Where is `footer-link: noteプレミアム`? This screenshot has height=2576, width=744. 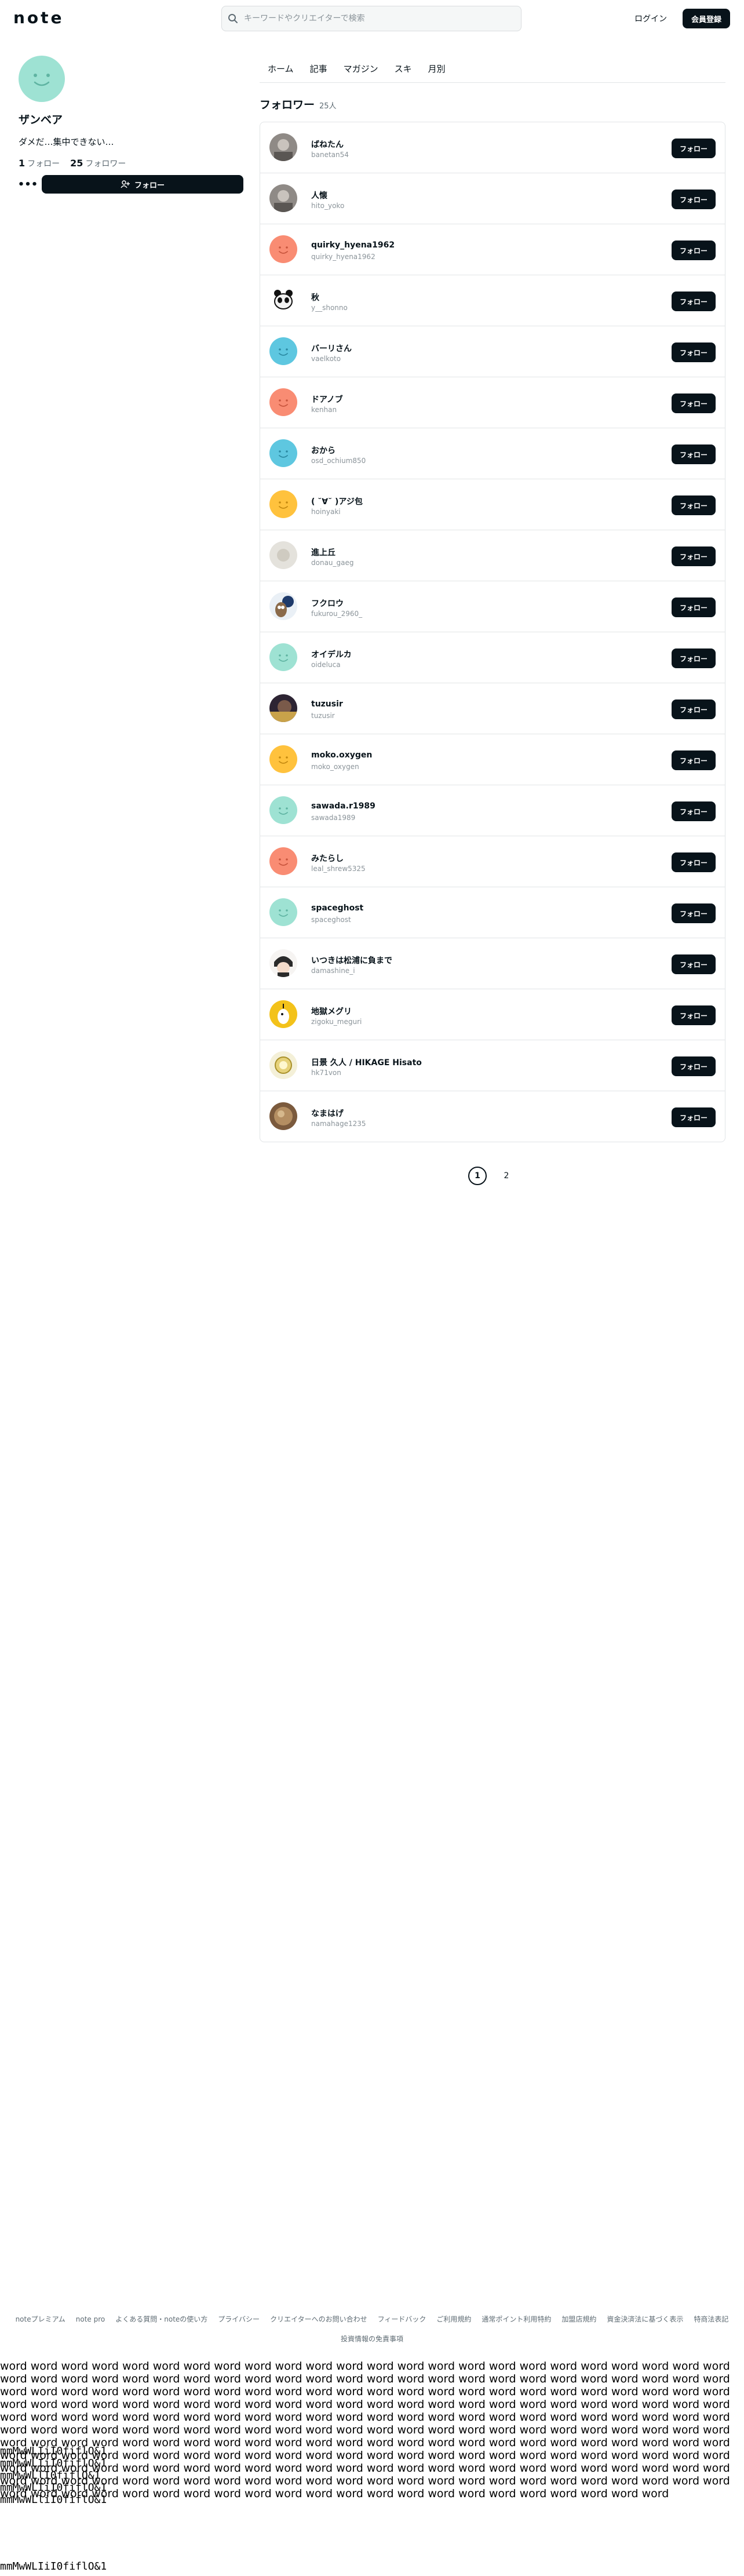 footer-link: noteプレミアム is located at coordinates (40, 2319).